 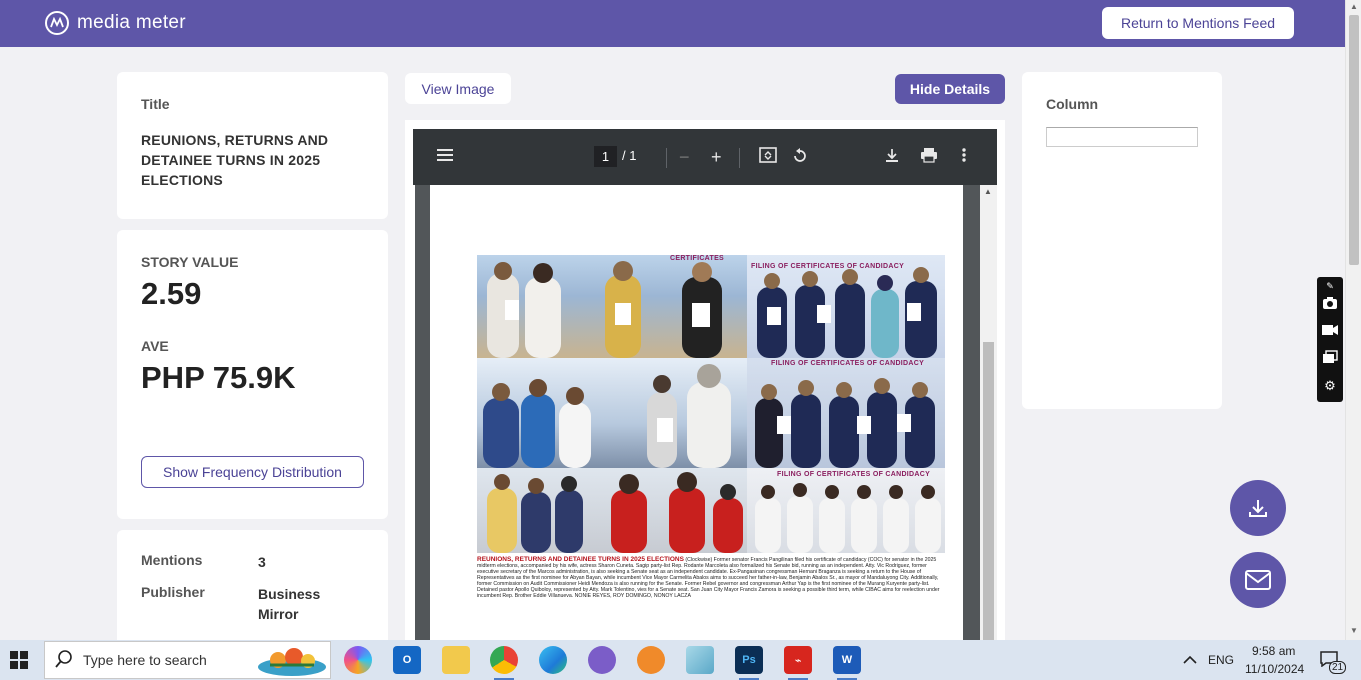 What do you see at coordinates (929, 157) in the screenshot?
I see `print-icon` at bounding box center [929, 157].